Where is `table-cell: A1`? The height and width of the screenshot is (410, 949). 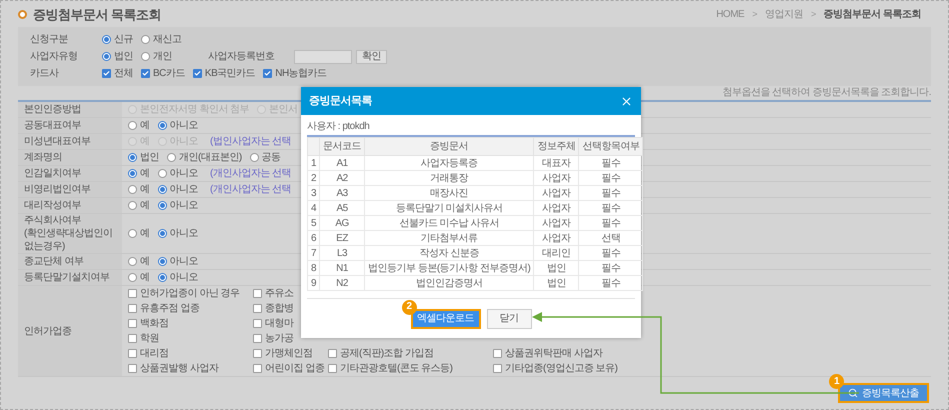
table-cell: A1 is located at coordinates (342, 163).